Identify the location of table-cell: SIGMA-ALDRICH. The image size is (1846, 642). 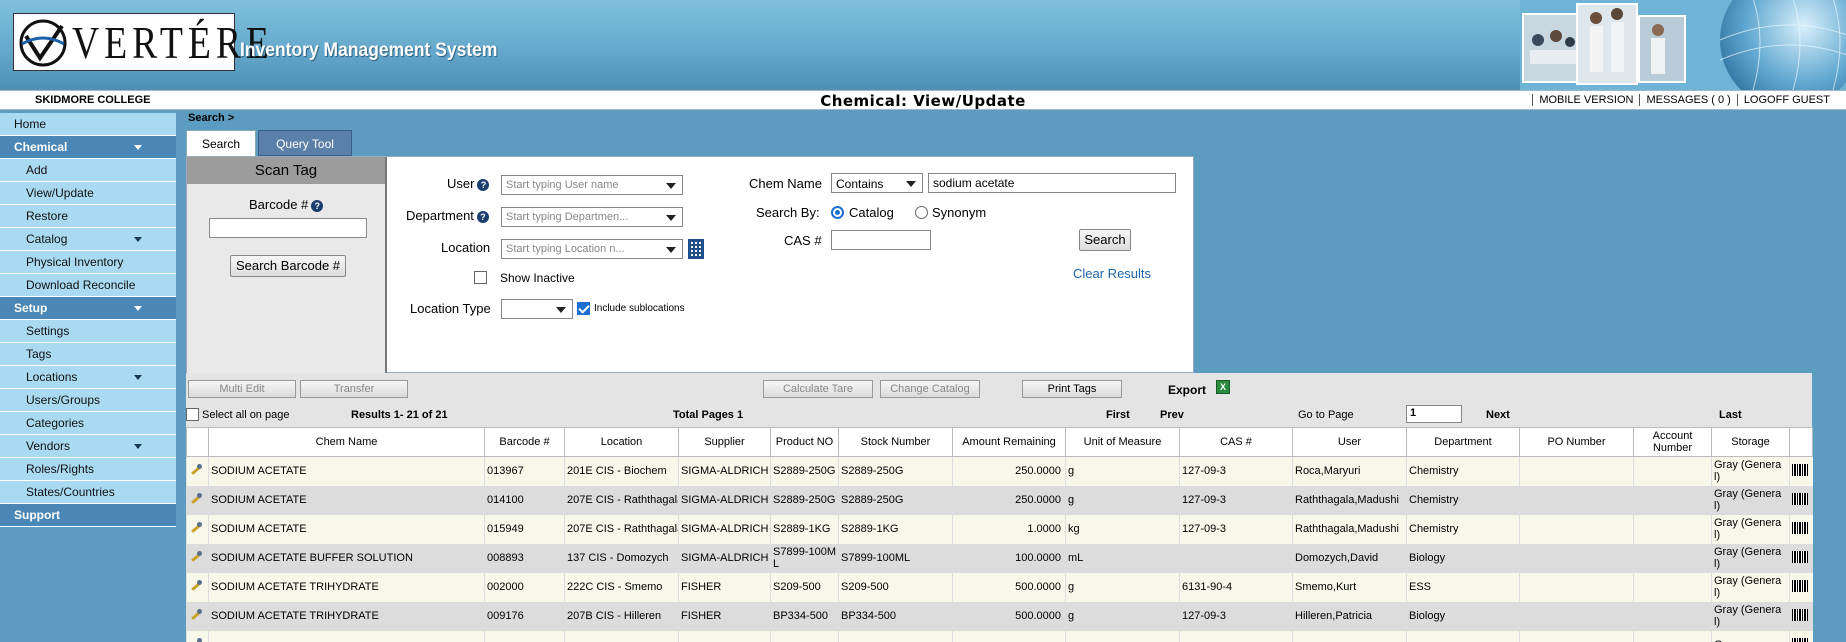
(724, 529).